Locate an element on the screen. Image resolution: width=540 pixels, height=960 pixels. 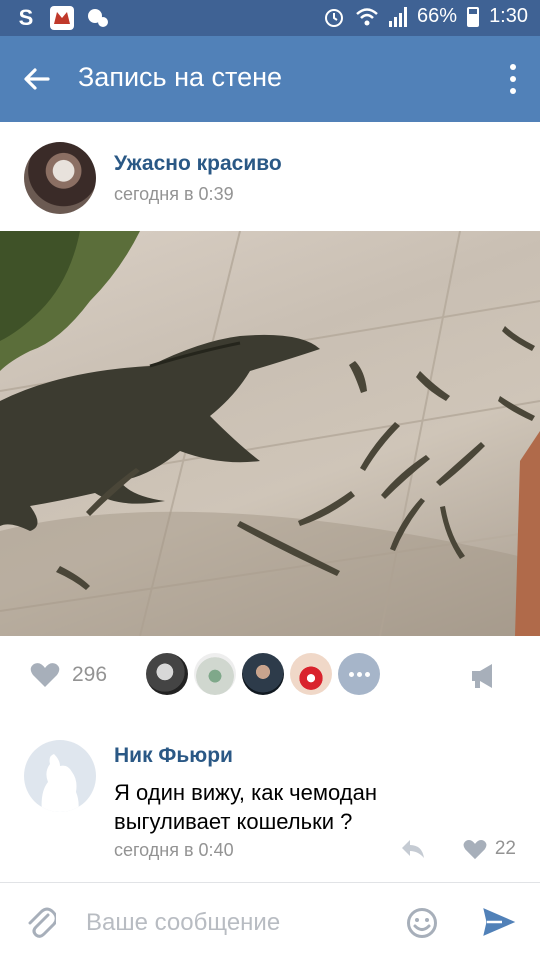
back-button is located at coordinates (37, 79).